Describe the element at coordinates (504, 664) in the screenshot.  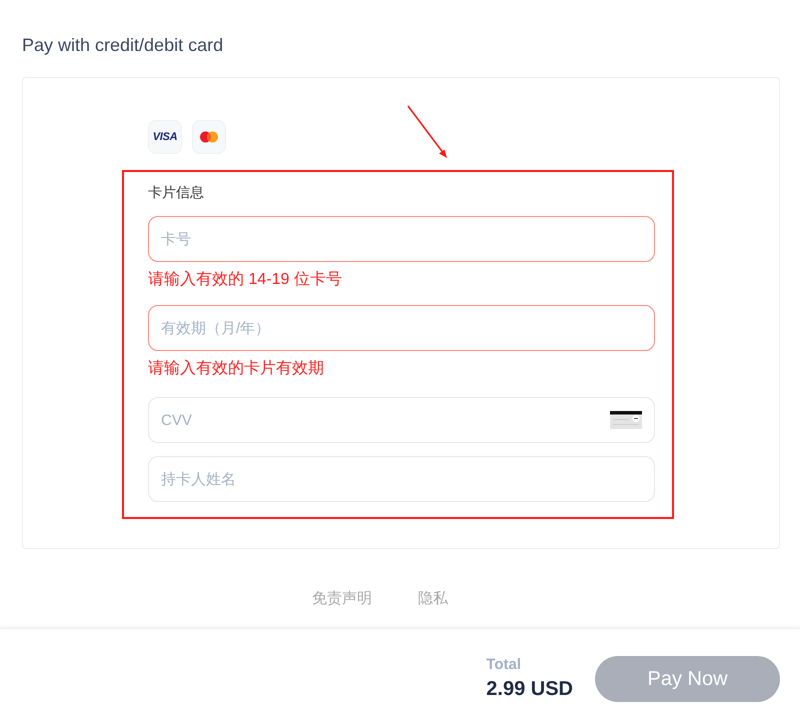
I see `total-label: Total` at that location.